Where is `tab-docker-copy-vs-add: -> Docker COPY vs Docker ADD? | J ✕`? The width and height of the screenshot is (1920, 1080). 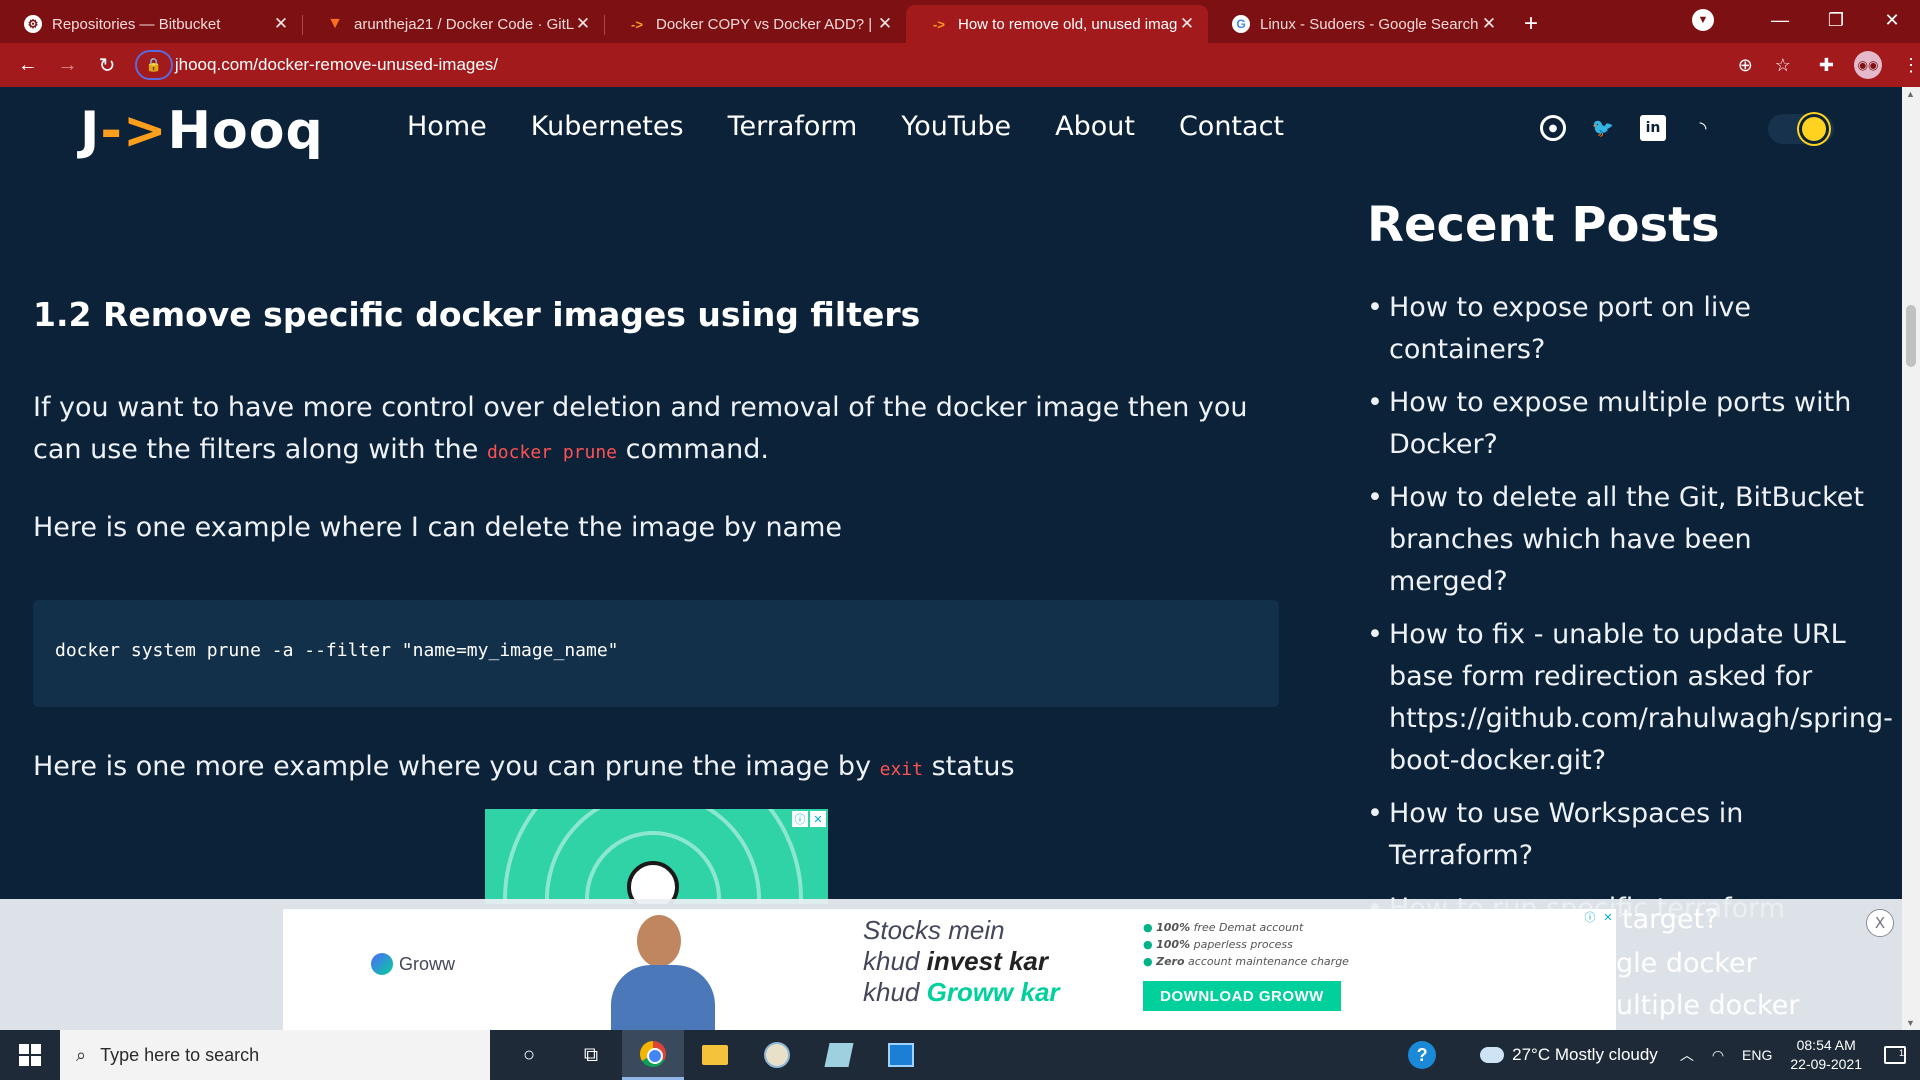
tab-docker-copy-vs-add: -> Docker COPY vs Docker ADD? | J ✕ is located at coordinates (755, 24).